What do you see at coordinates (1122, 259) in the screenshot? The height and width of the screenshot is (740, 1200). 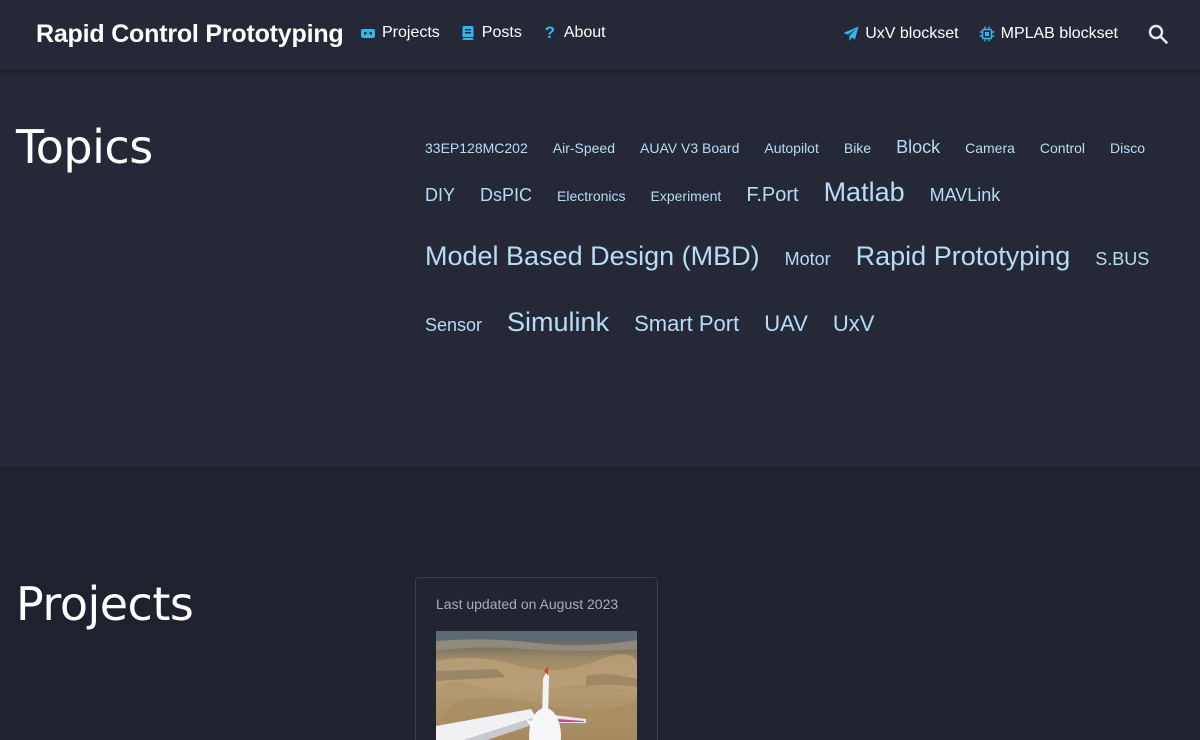 I see `tag-link: S.BUS` at bounding box center [1122, 259].